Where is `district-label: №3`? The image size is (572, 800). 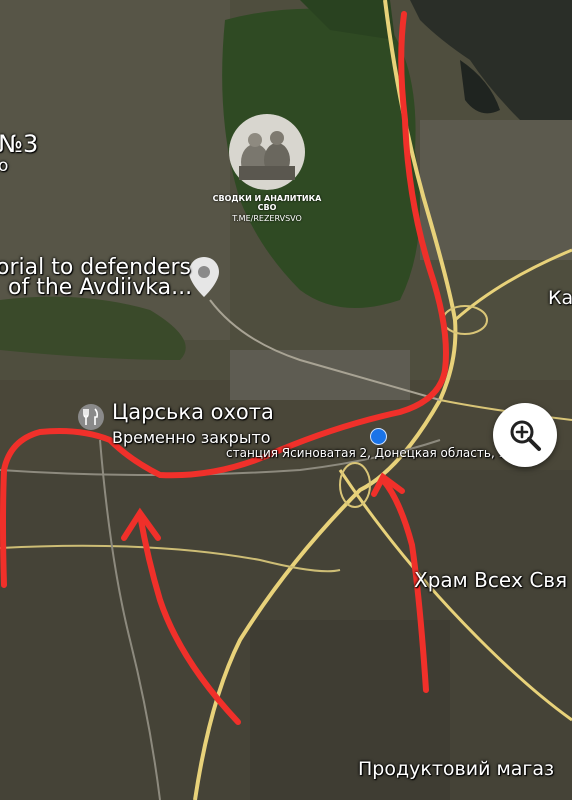
district-label: №3 is located at coordinates (19, 144).